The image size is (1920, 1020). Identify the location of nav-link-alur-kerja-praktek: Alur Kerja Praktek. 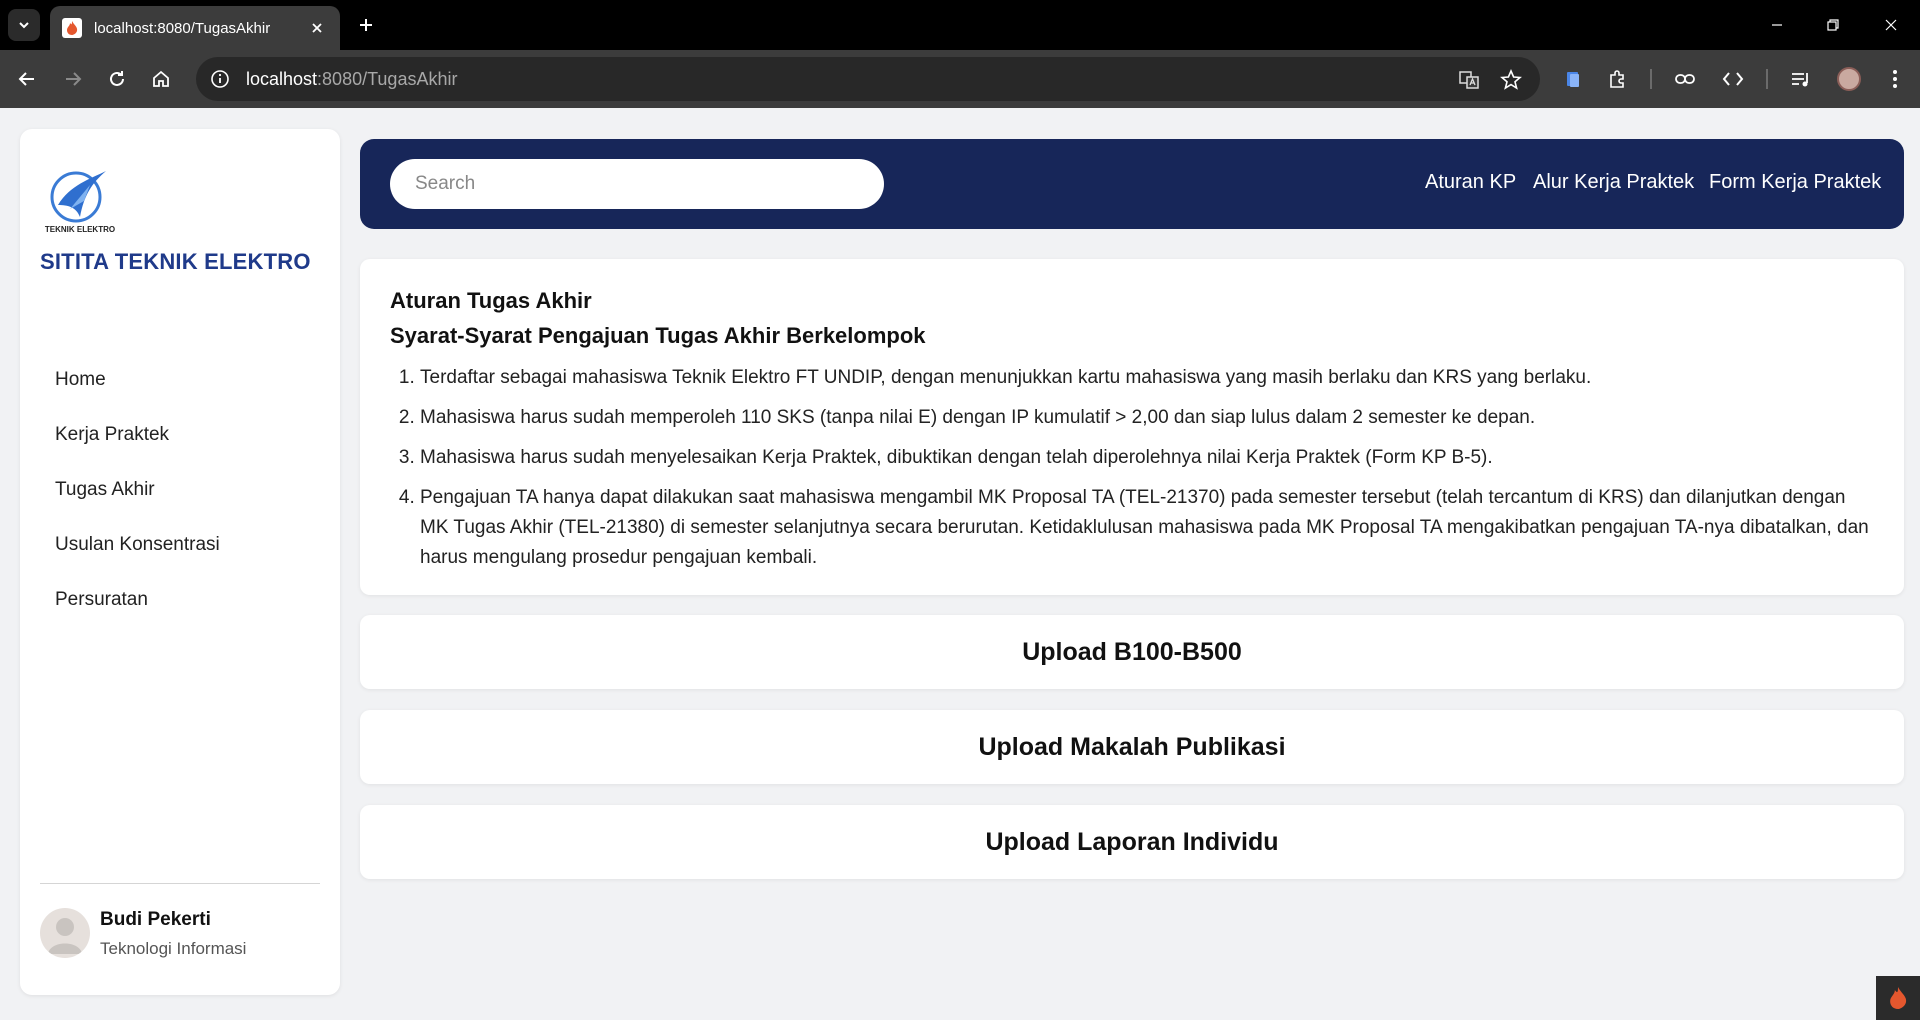
(1613, 182).